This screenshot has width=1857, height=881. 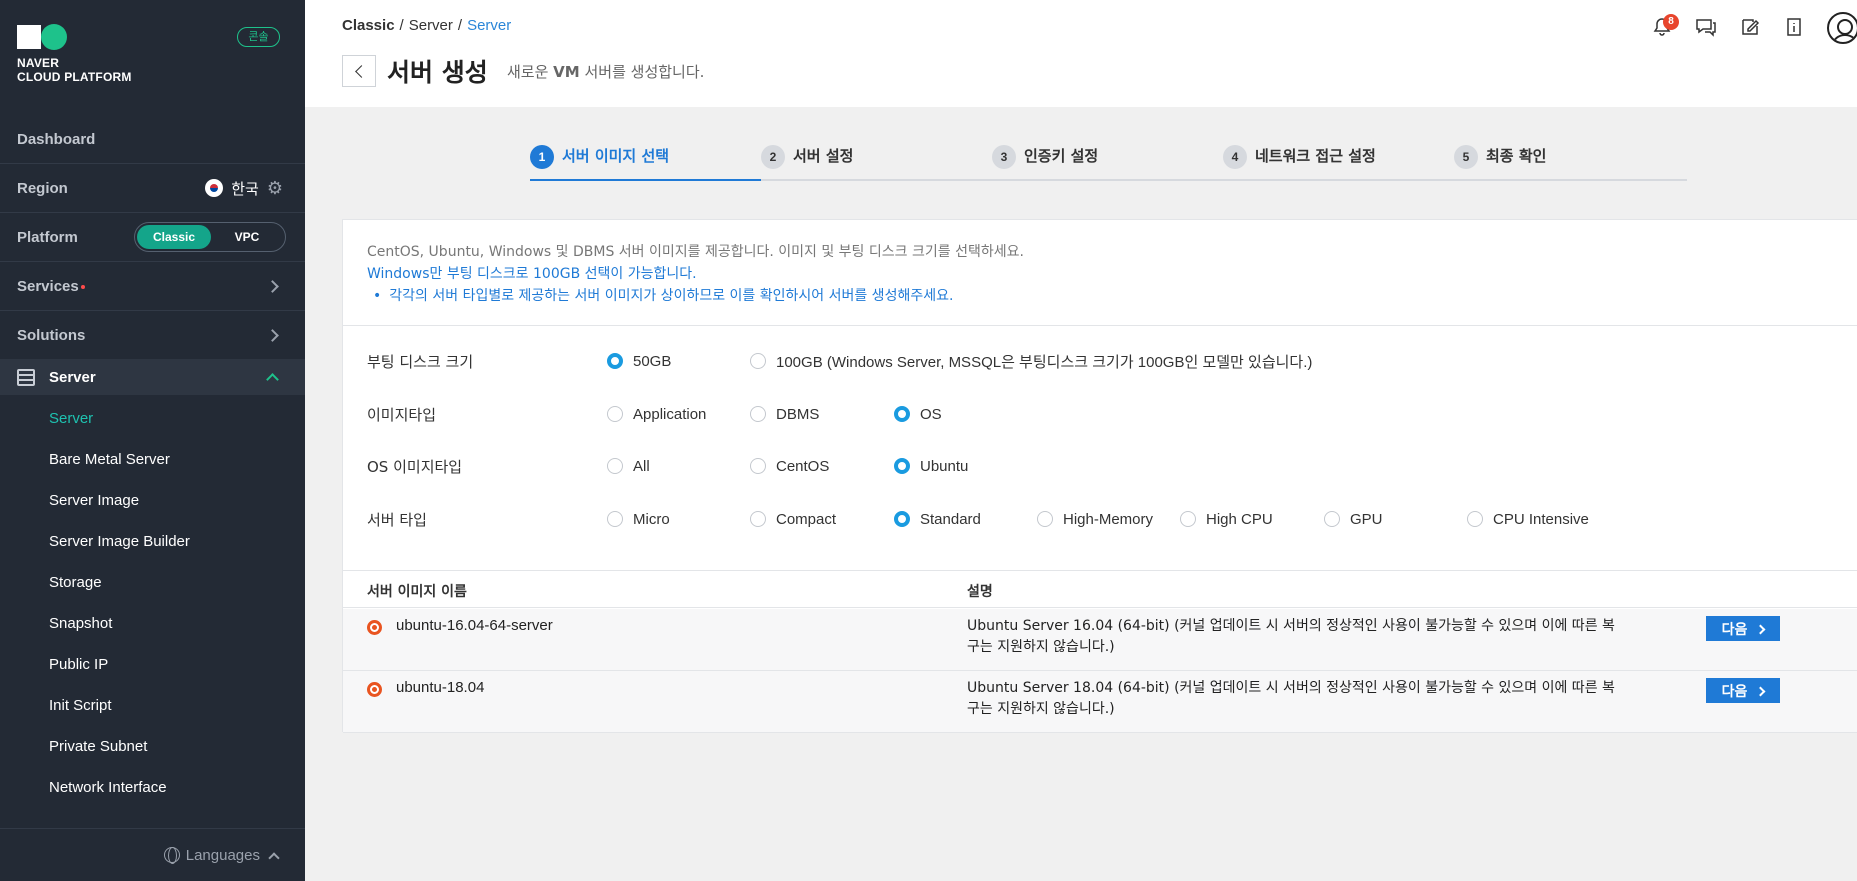 I want to click on step-network-access: 4 네트워크 접근 설정, so click(x=1338, y=160).